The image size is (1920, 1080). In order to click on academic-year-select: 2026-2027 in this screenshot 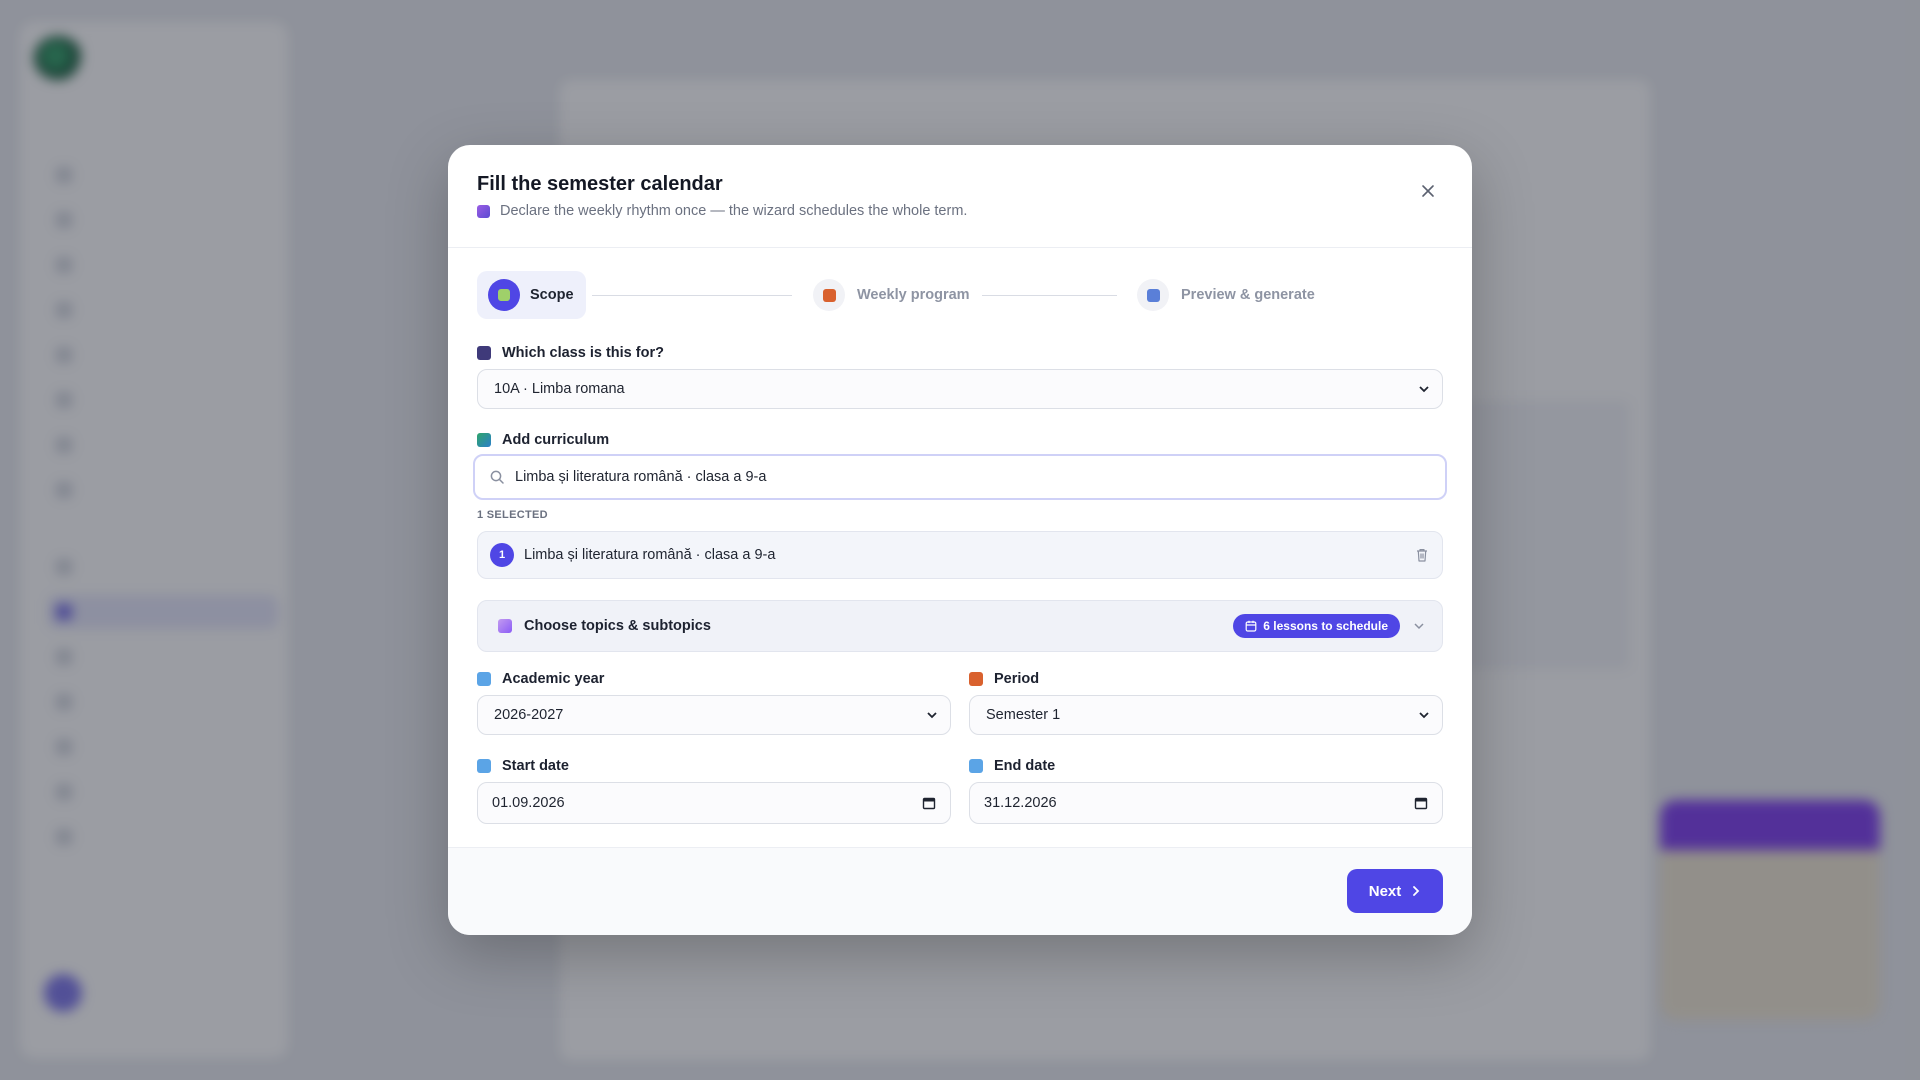, I will do `click(714, 715)`.